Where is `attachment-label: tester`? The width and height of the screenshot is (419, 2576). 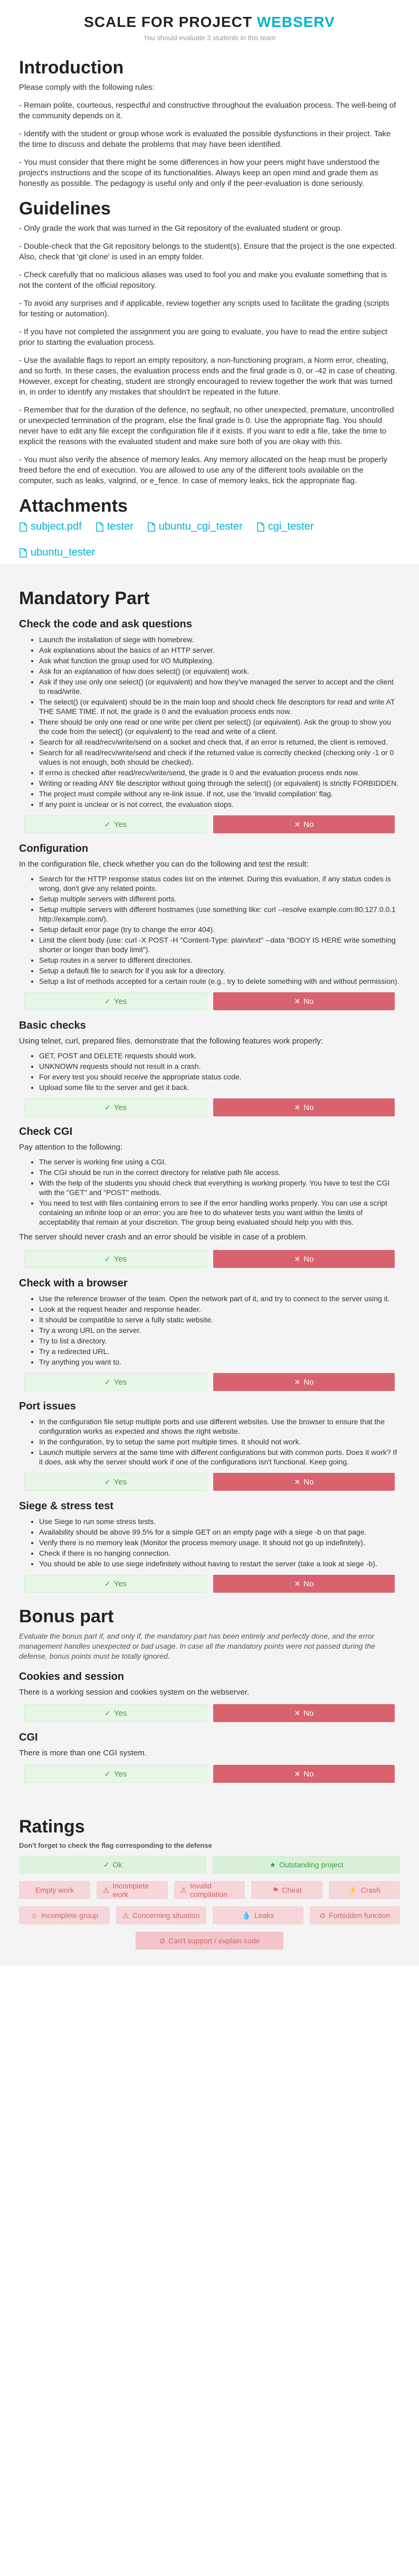
attachment-label: tester is located at coordinates (120, 526).